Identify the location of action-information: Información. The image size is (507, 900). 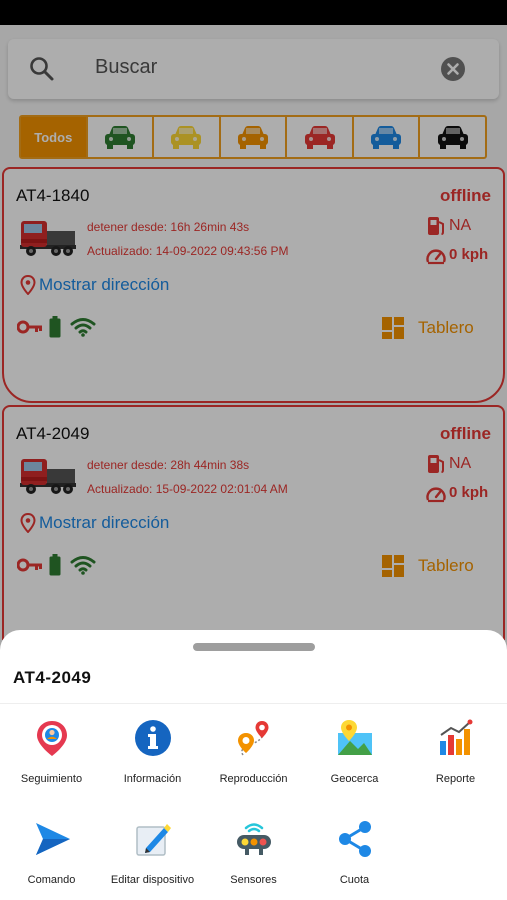
(152, 764).